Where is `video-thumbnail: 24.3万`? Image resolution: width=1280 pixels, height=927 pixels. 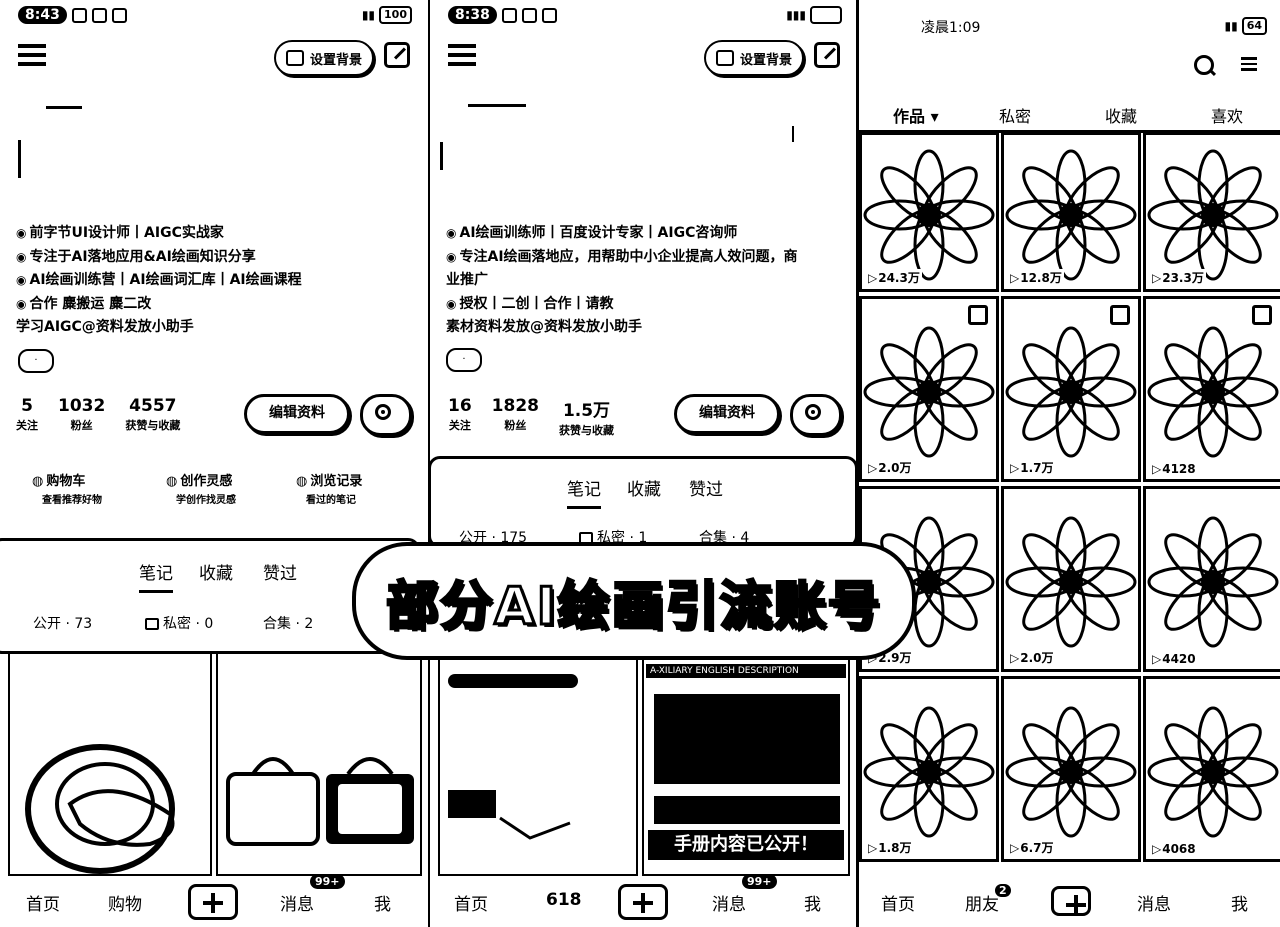
video-thumbnail: 24.3万 is located at coordinates (929, 212).